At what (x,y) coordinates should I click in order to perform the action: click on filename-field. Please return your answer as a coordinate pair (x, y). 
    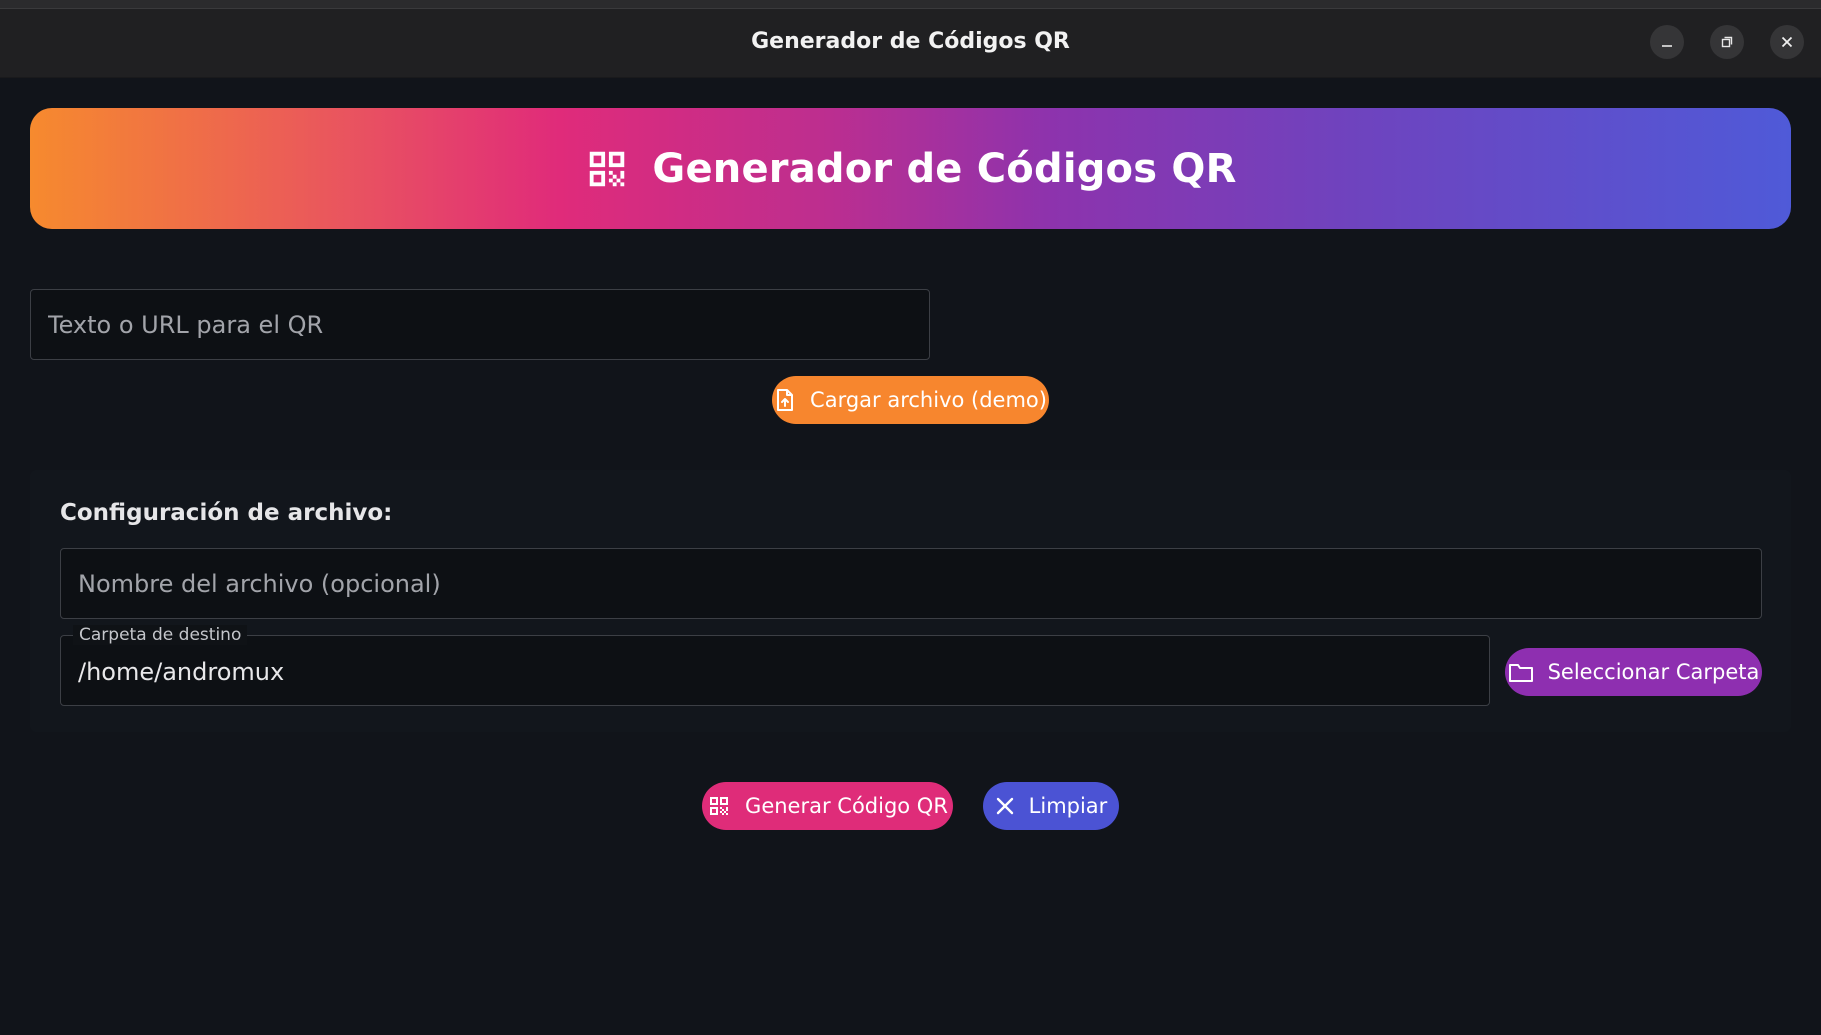
    Looking at the image, I should click on (911, 583).